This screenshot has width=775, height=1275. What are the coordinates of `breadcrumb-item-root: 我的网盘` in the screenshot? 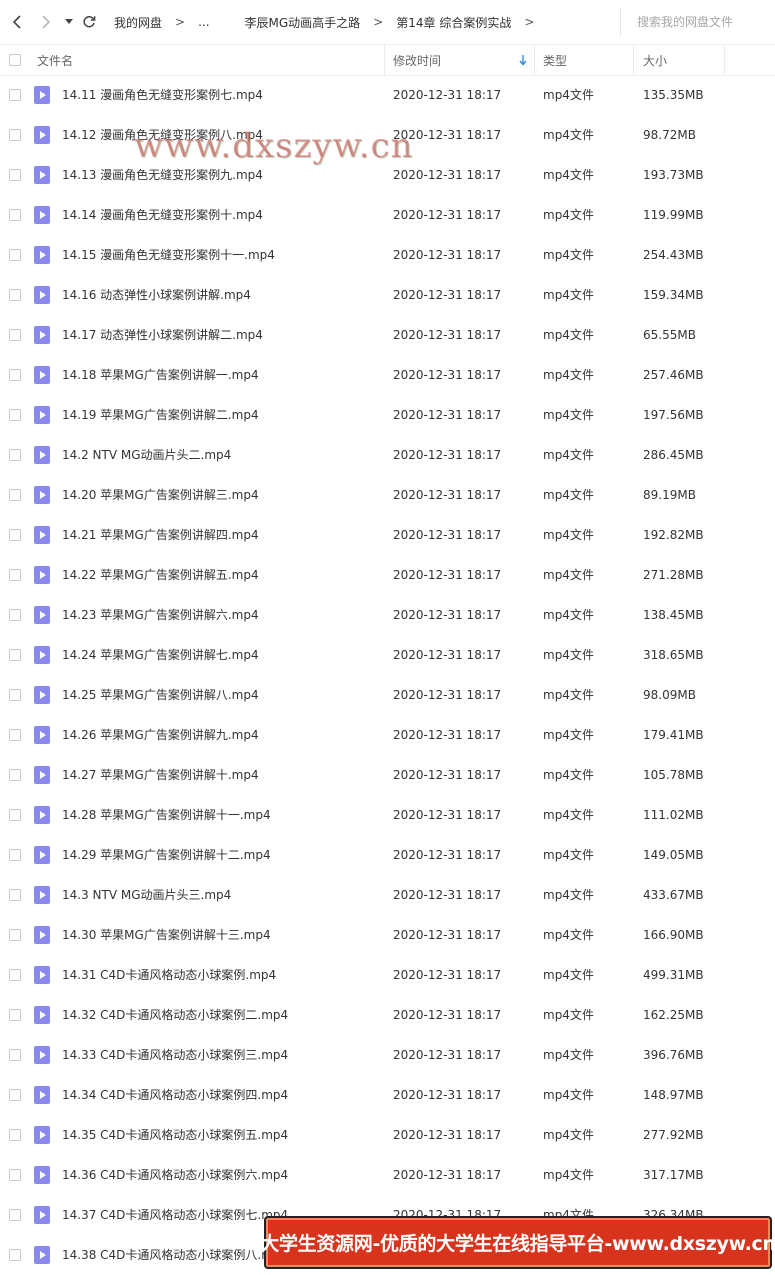 It's located at (138, 22).